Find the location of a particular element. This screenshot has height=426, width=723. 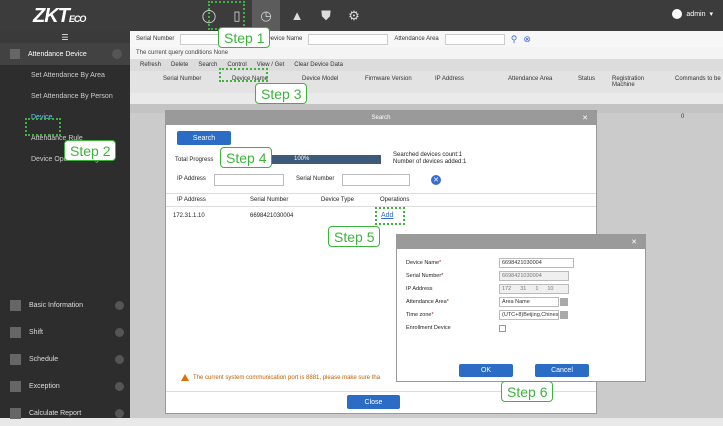

section-label: Attendance Device is located at coordinates (57, 54).